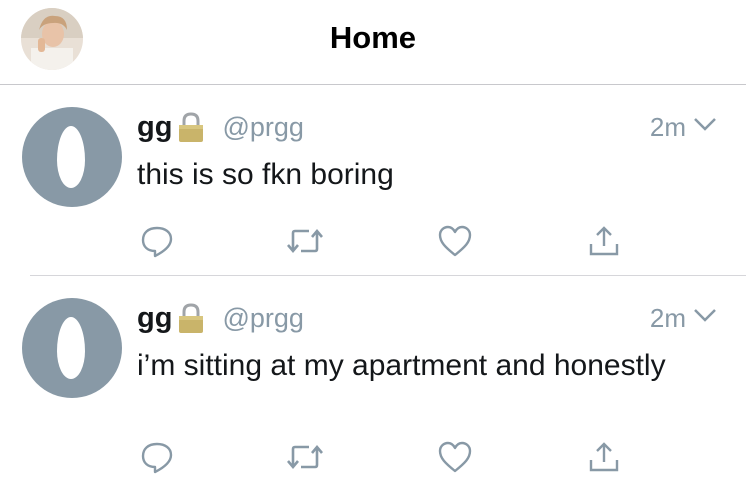 This screenshot has height=492, width=746. I want to click on divider, so click(388, 275).